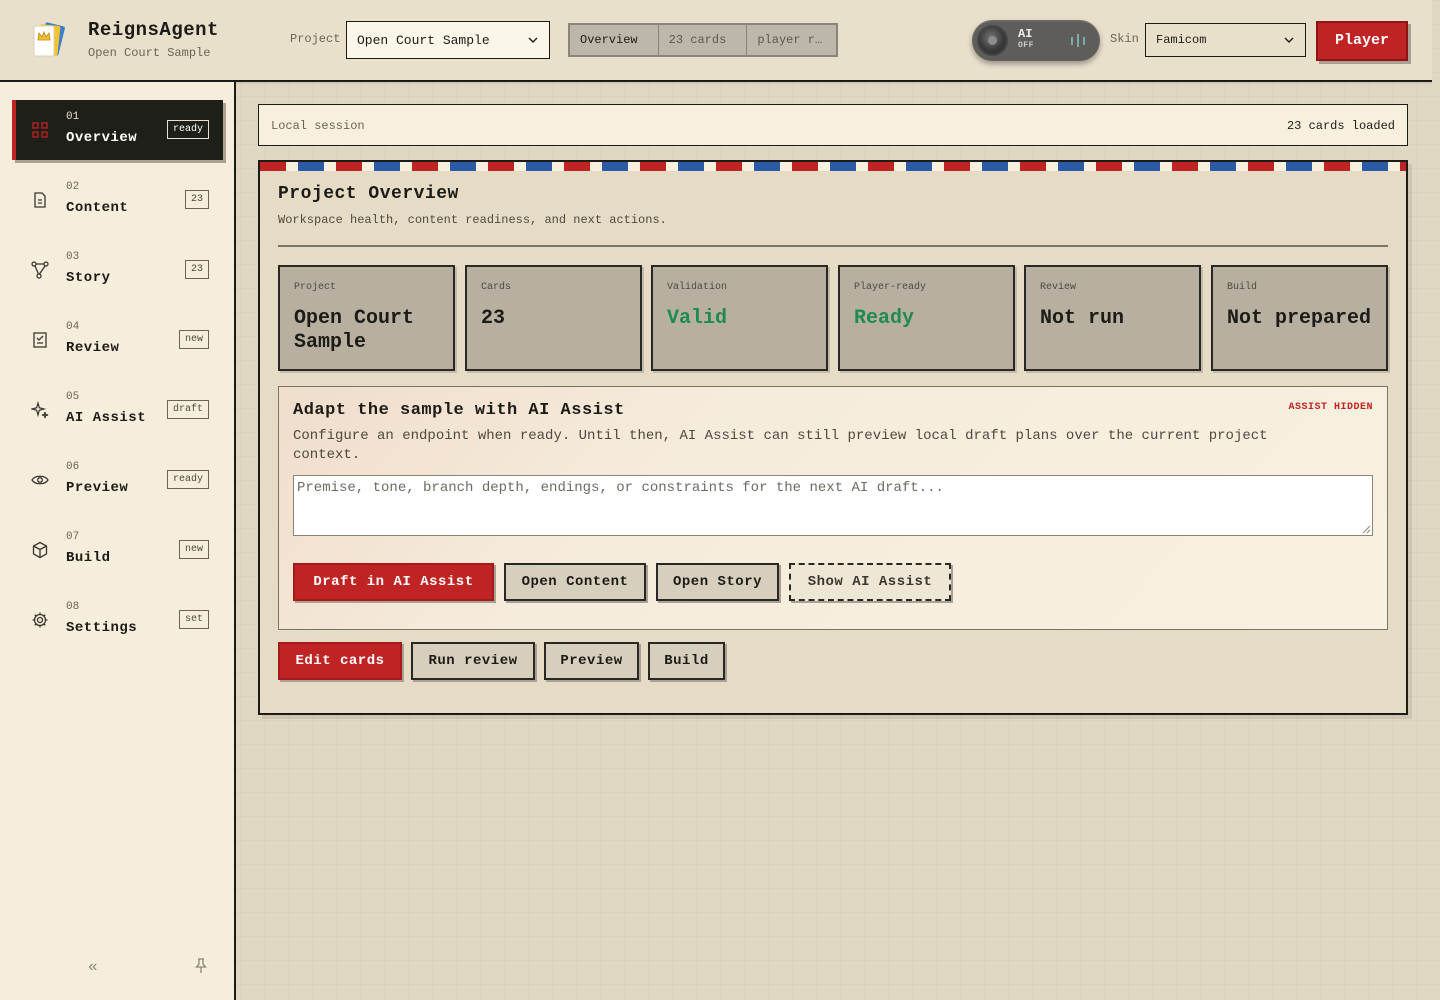  What do you see at coordinates (93, 348) in the screenshot?
I see `sidebar-item-label: Review` at bounding box center [93, 348].